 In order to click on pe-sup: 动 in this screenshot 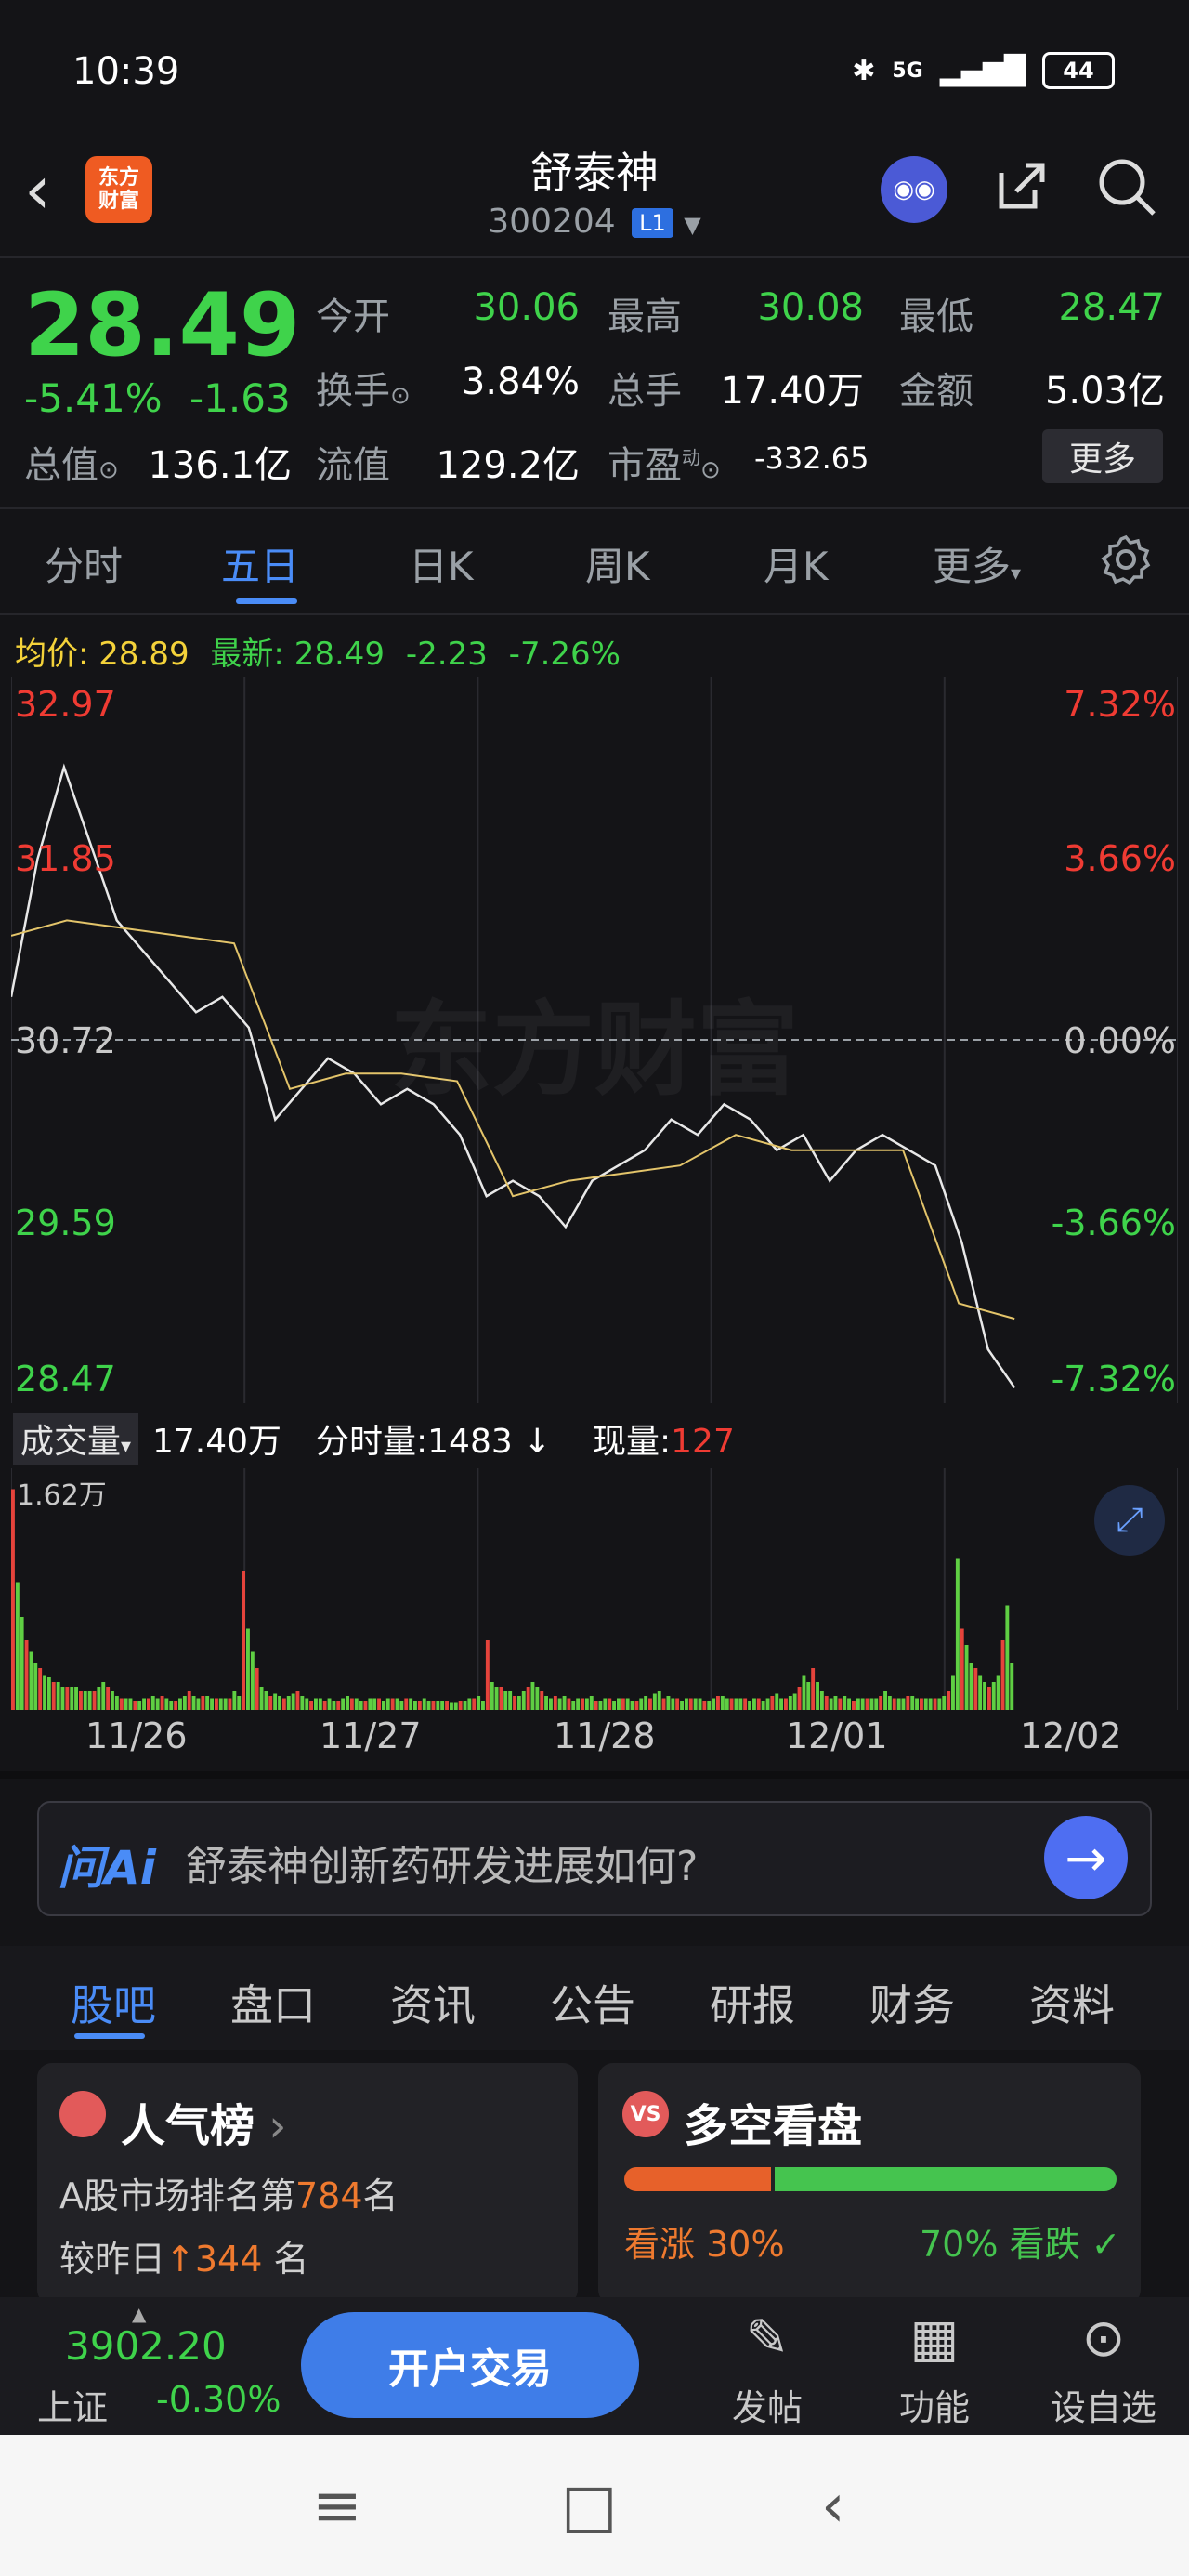, I will do `click(691, 457)`.